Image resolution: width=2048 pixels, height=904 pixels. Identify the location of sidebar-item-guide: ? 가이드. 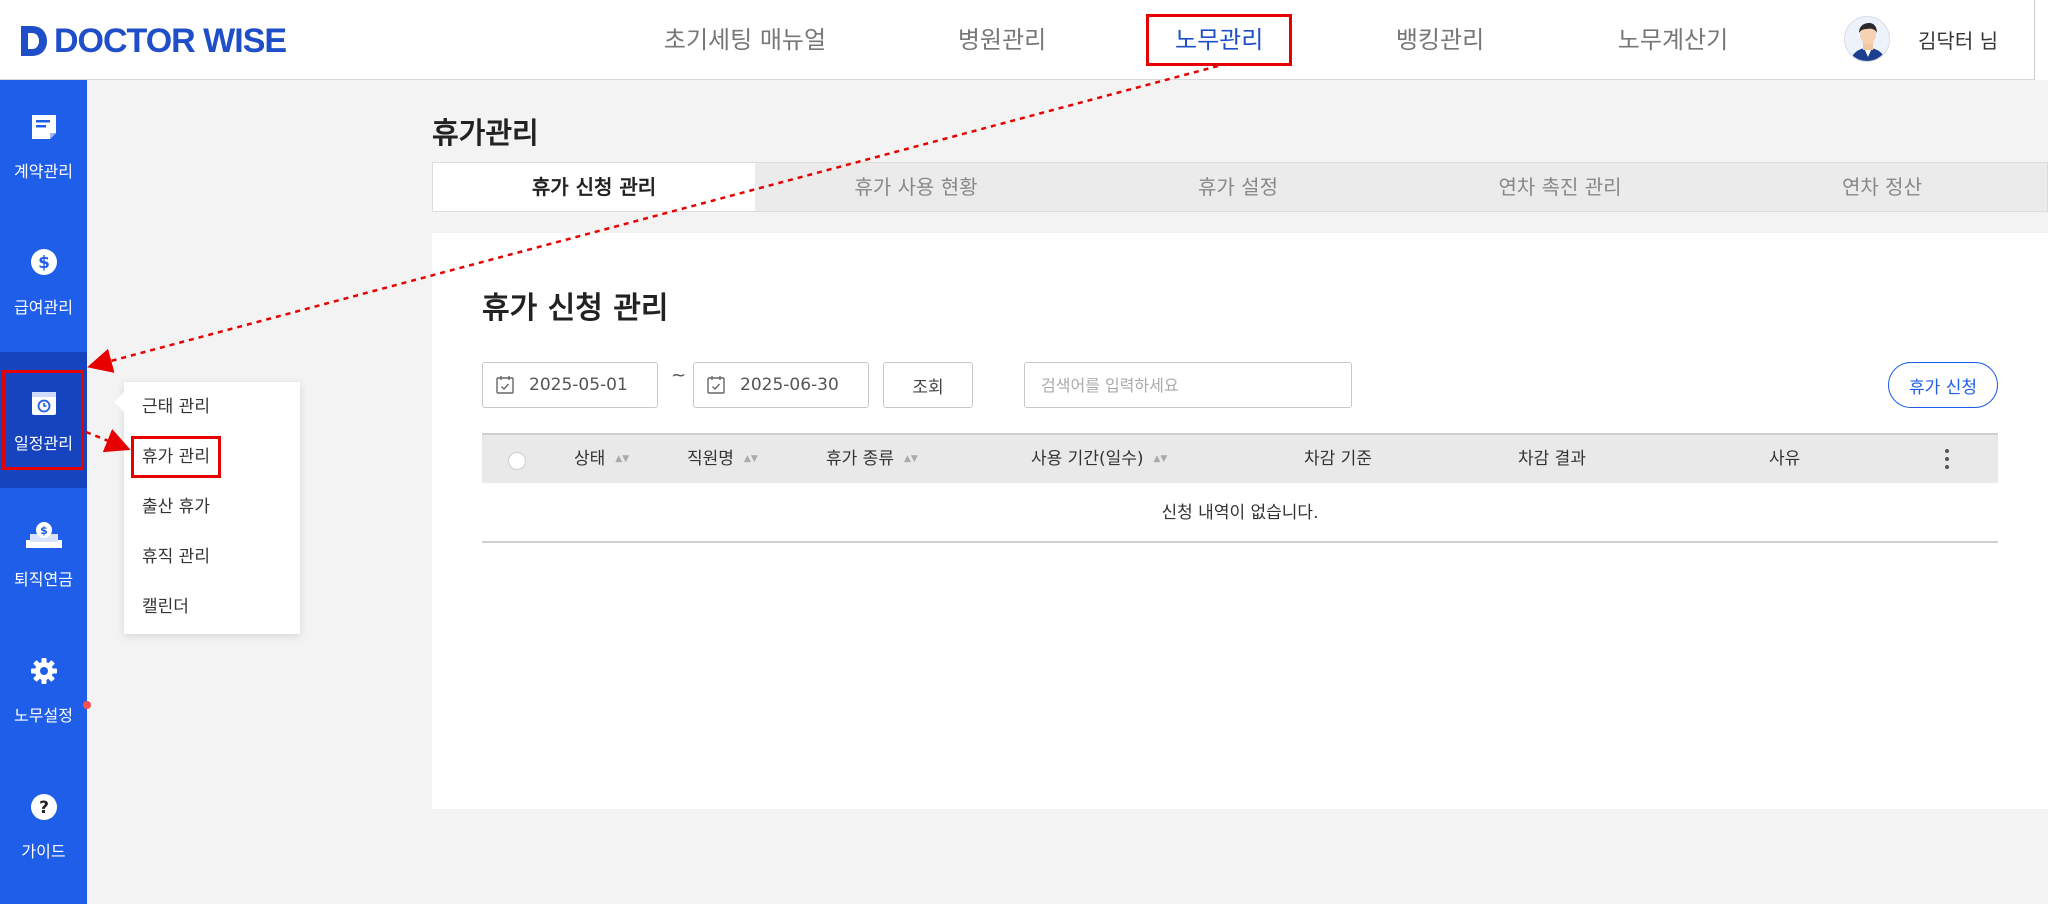
(43, 828).